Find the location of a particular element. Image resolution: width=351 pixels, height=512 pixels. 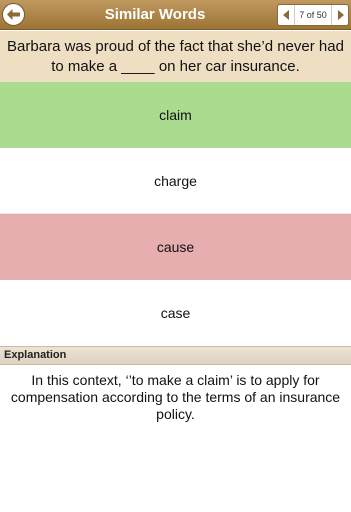

explanation-heading: Explanation is located at coordinates (175, 355).